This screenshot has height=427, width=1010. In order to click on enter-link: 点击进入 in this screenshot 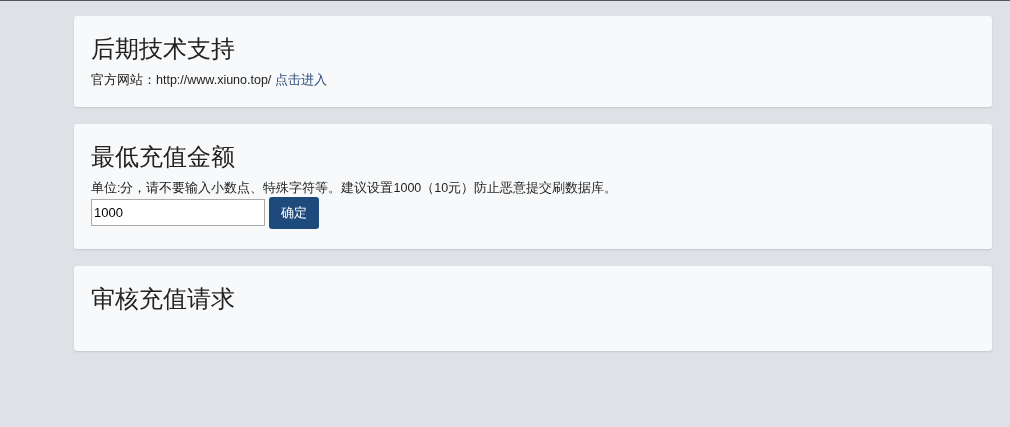, I will do `click(301, 80)`.